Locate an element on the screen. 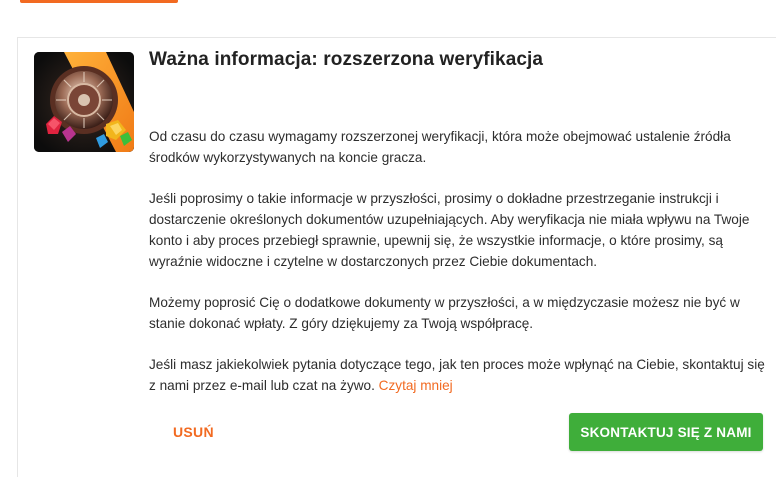 Image resolution: width=776 pixels, height=477 pixels. contact-us-button: SKONTAKTUJ SIĘ Z NAMI is located at coordinates (666, 432).